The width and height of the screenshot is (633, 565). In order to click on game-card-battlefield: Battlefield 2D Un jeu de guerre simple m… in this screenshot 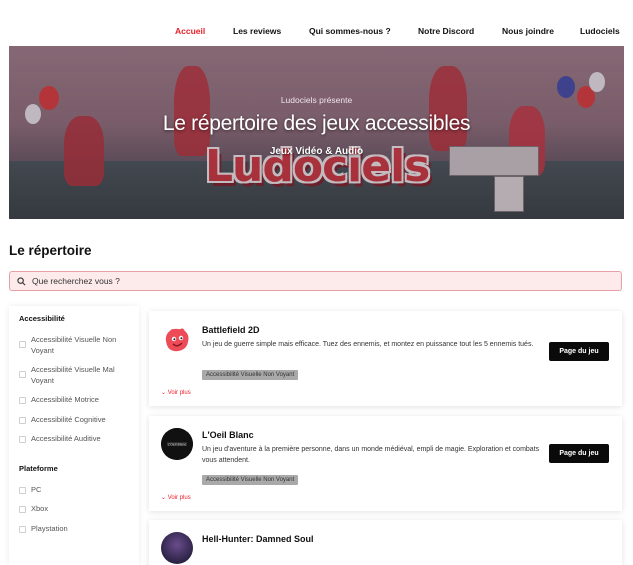, I will do `click(385, 358)`.